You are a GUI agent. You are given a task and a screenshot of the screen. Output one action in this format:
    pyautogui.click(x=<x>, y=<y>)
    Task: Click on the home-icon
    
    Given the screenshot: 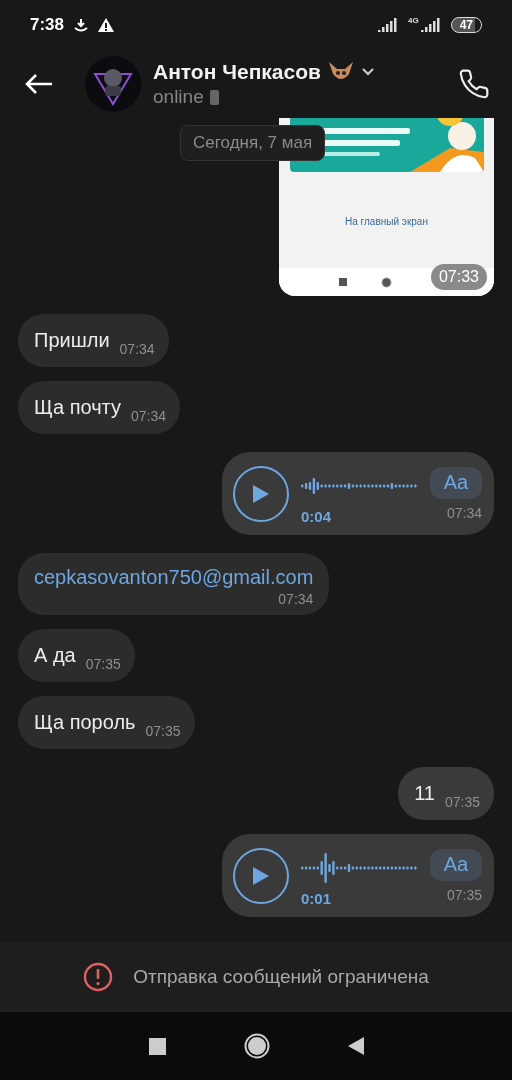 What is the action you would take?
    pyautogui.click(x=256, y=1046)
    